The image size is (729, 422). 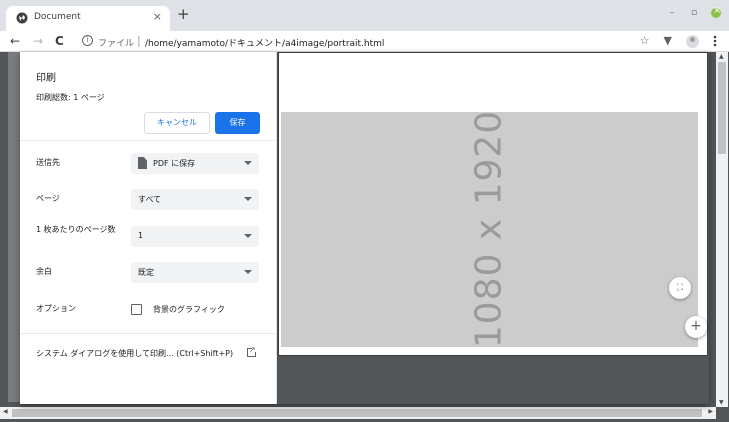 What do you see at coordinates (722, 108) in the screenshot?
I see `vertical-scroll-thumb` at bounding box center [722, 108].